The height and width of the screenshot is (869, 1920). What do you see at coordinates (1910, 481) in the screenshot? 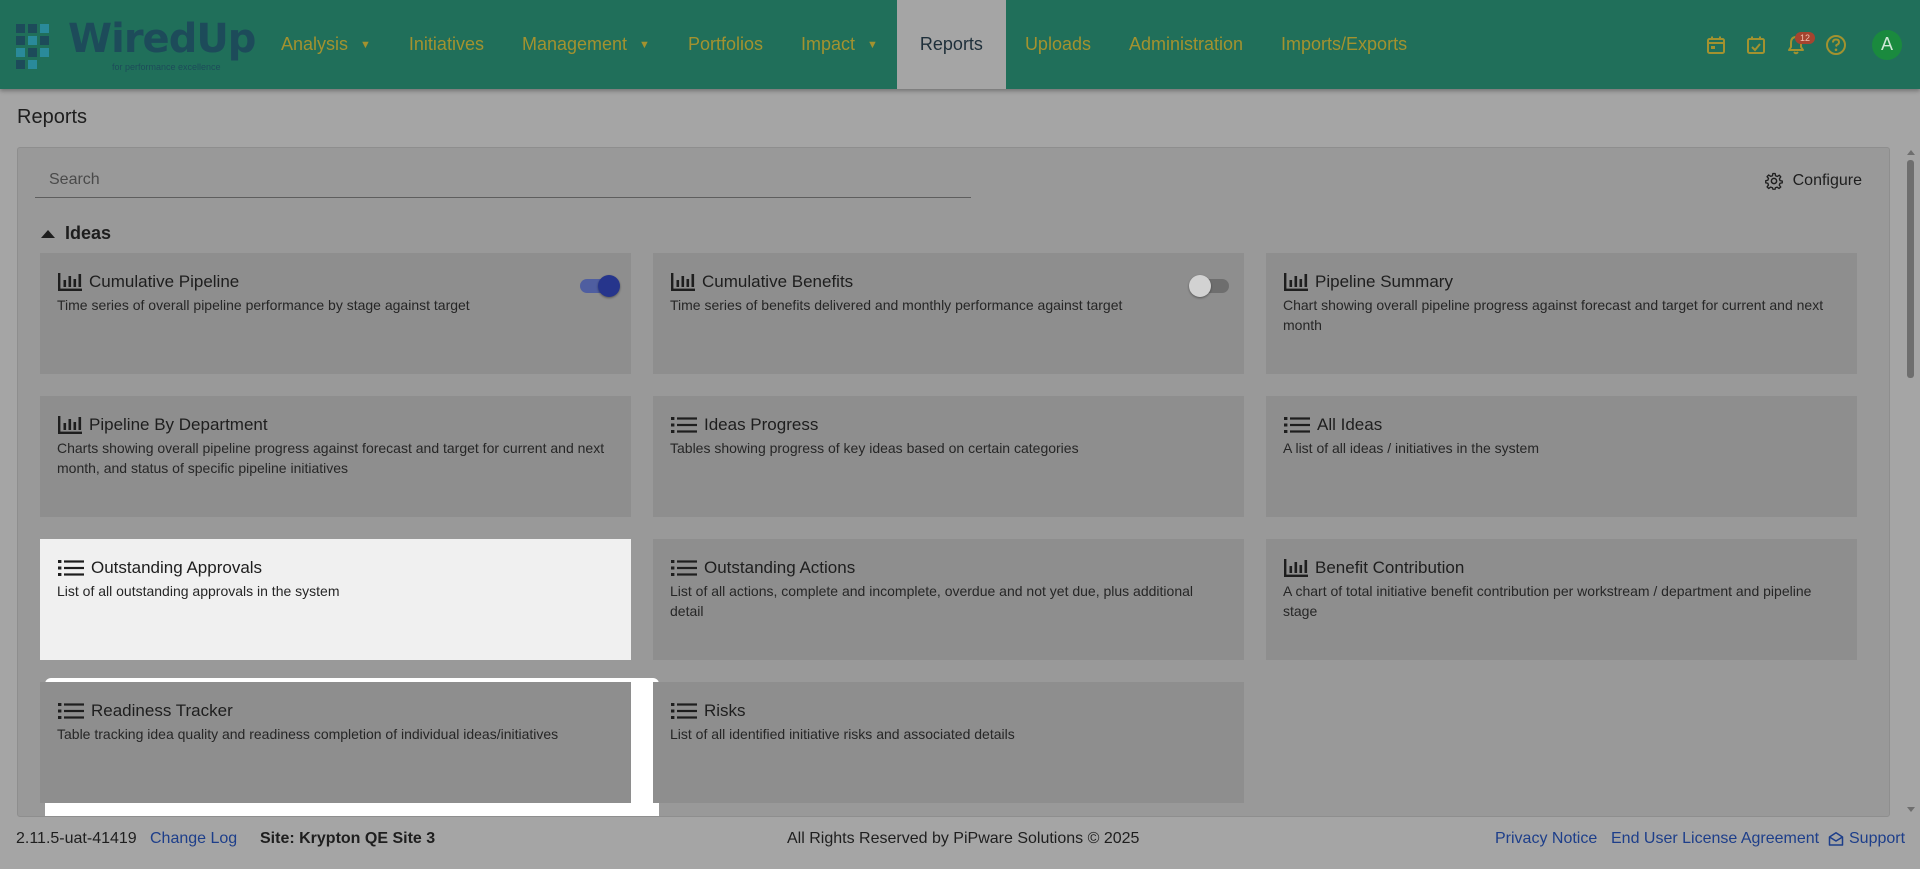
I see `panel-scrollbar` at bounding box center [1910, 481].